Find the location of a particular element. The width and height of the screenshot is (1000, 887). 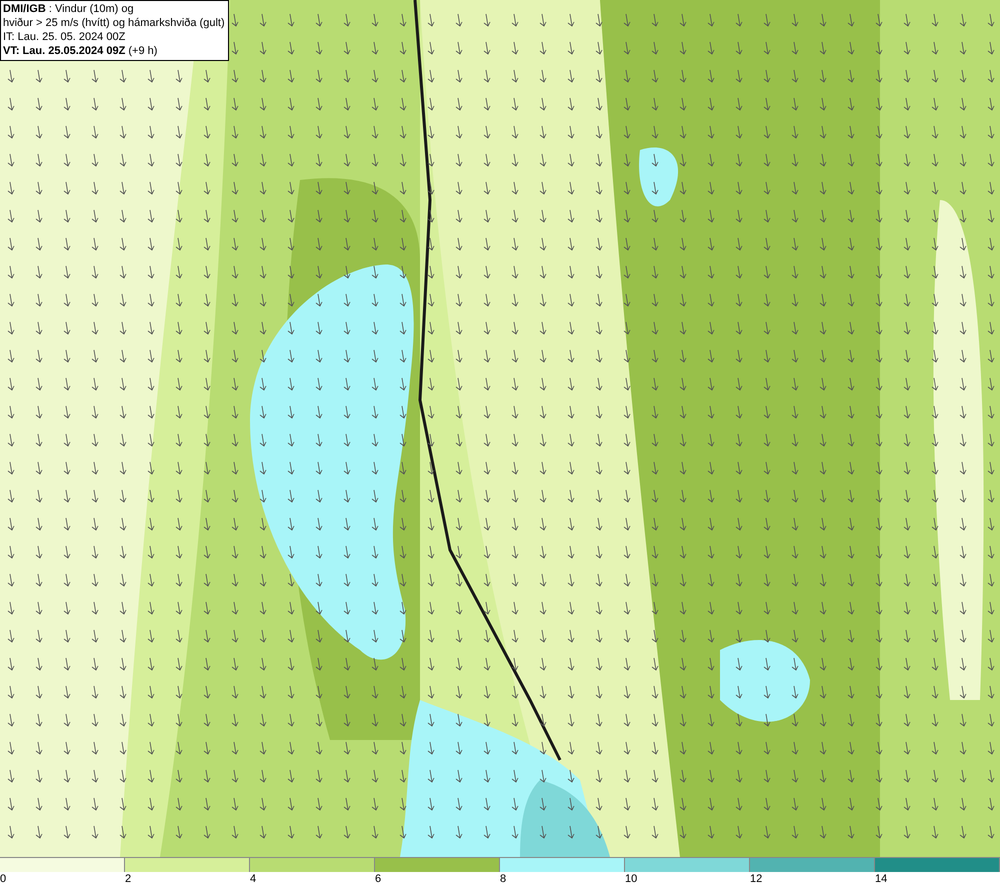

legend-label: 10 is located at coordinates (631, 879).